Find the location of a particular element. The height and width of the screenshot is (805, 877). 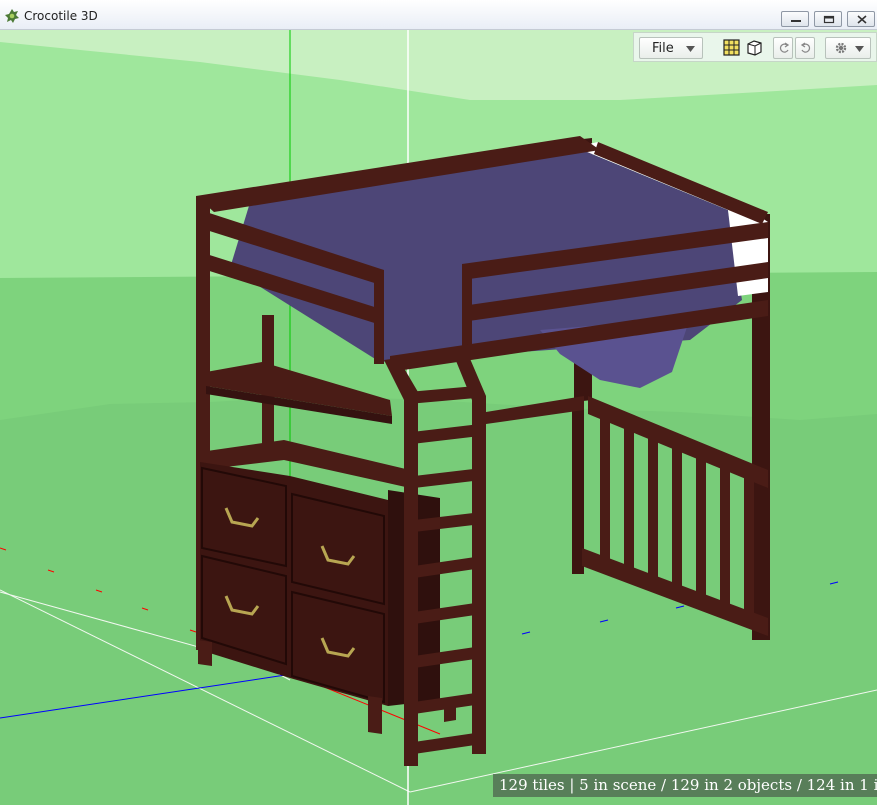

restore-button is located at coordinates (828, 19).